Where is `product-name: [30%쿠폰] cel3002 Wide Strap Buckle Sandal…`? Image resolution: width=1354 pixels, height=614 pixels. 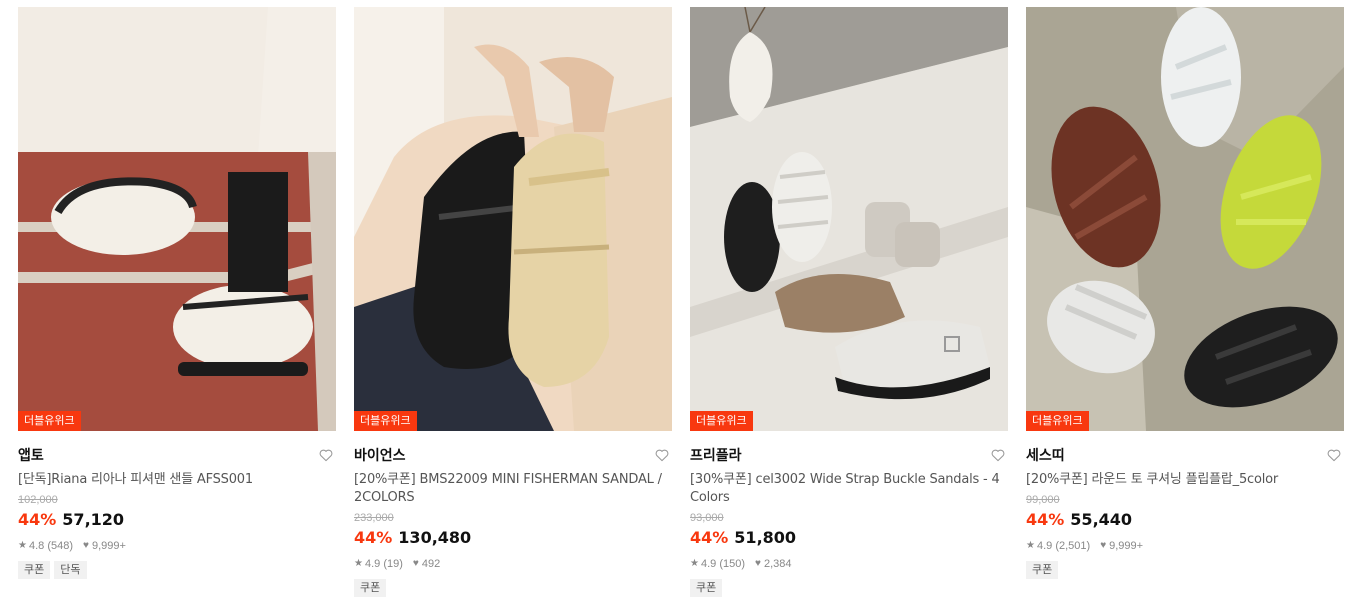
product-name: [30%쿠폰] cel3002 Wide Strap Buckle Sandal… is located at coordinates (849, 489).